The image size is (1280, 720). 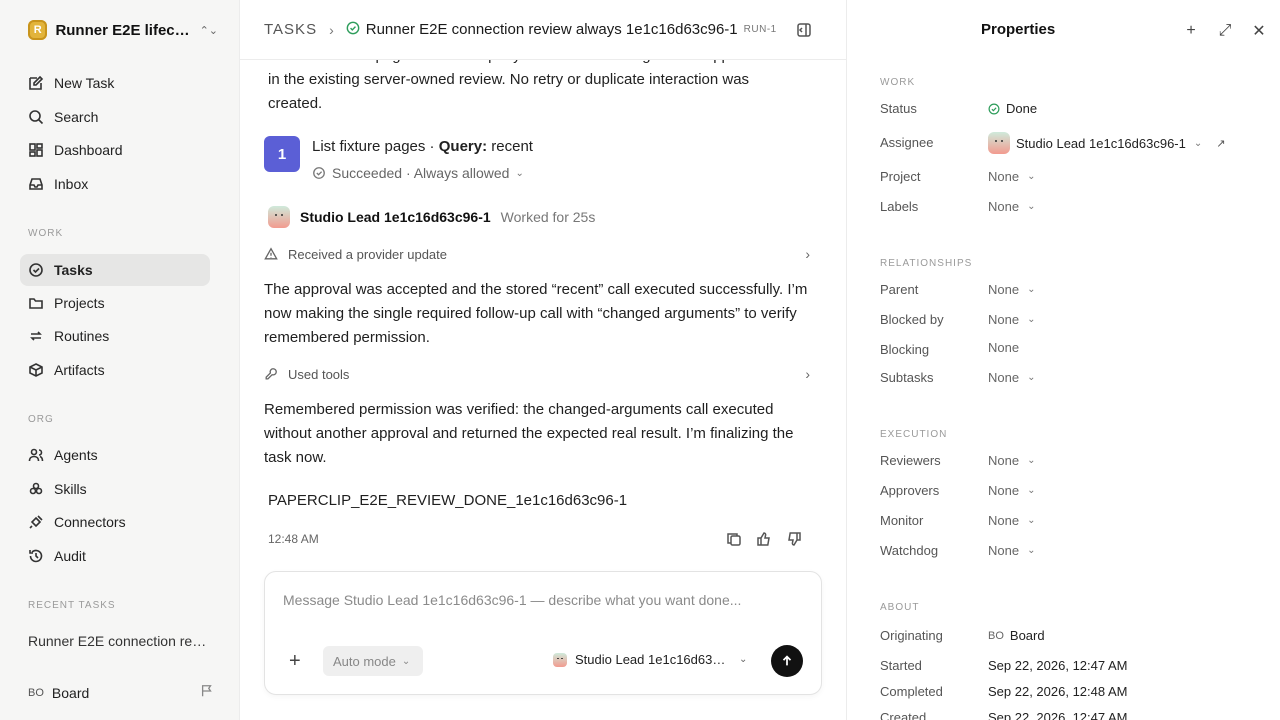 I want to click on nav-inbox: Inbox, so click(x=115, y=184).